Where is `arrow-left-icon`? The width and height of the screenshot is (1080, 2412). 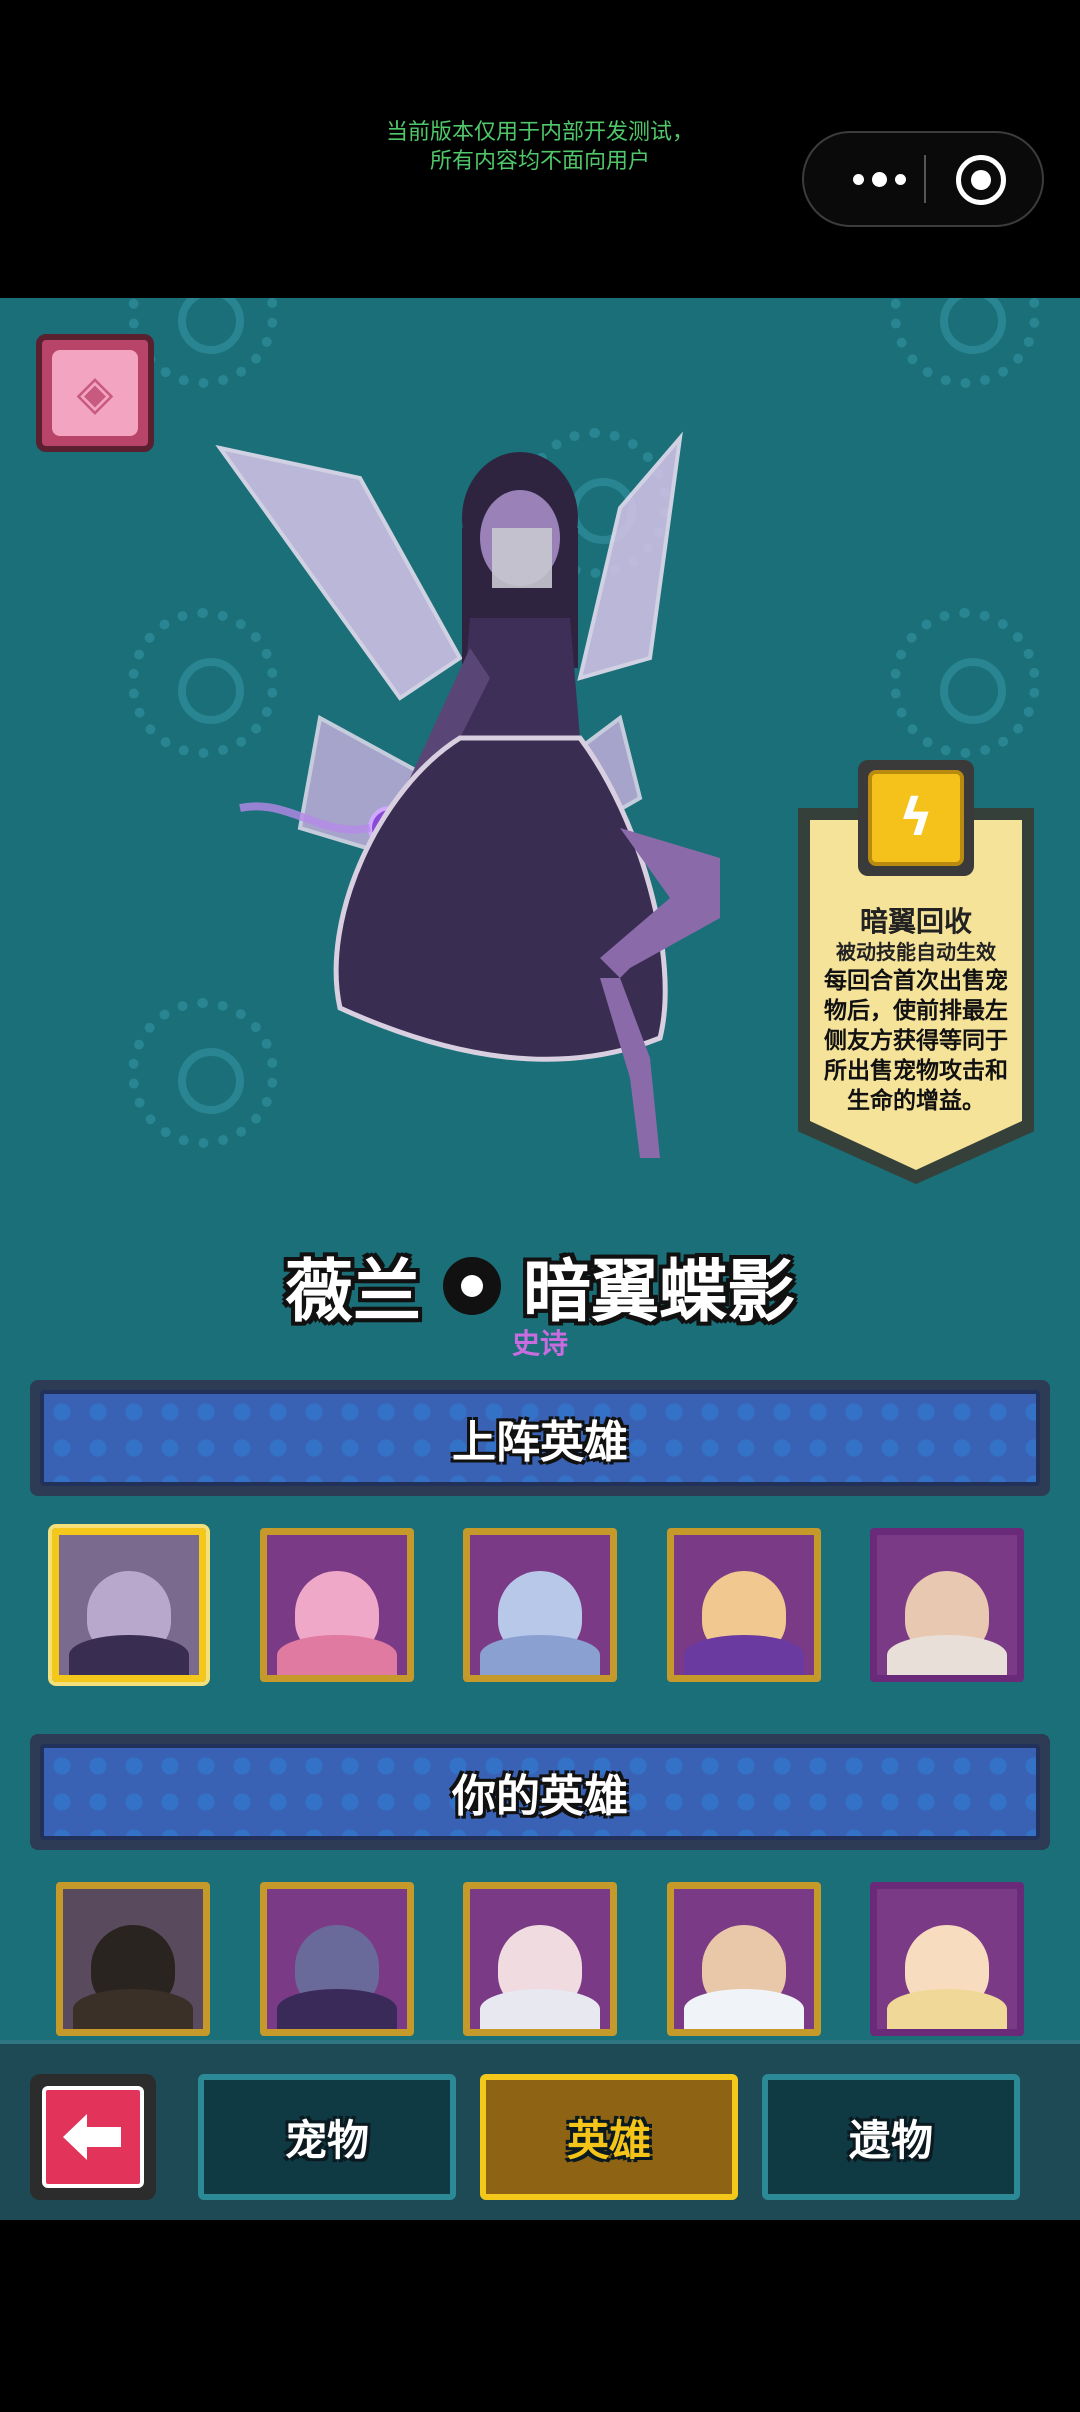
arrow-left-icon is located at coordinates (93, 2137).